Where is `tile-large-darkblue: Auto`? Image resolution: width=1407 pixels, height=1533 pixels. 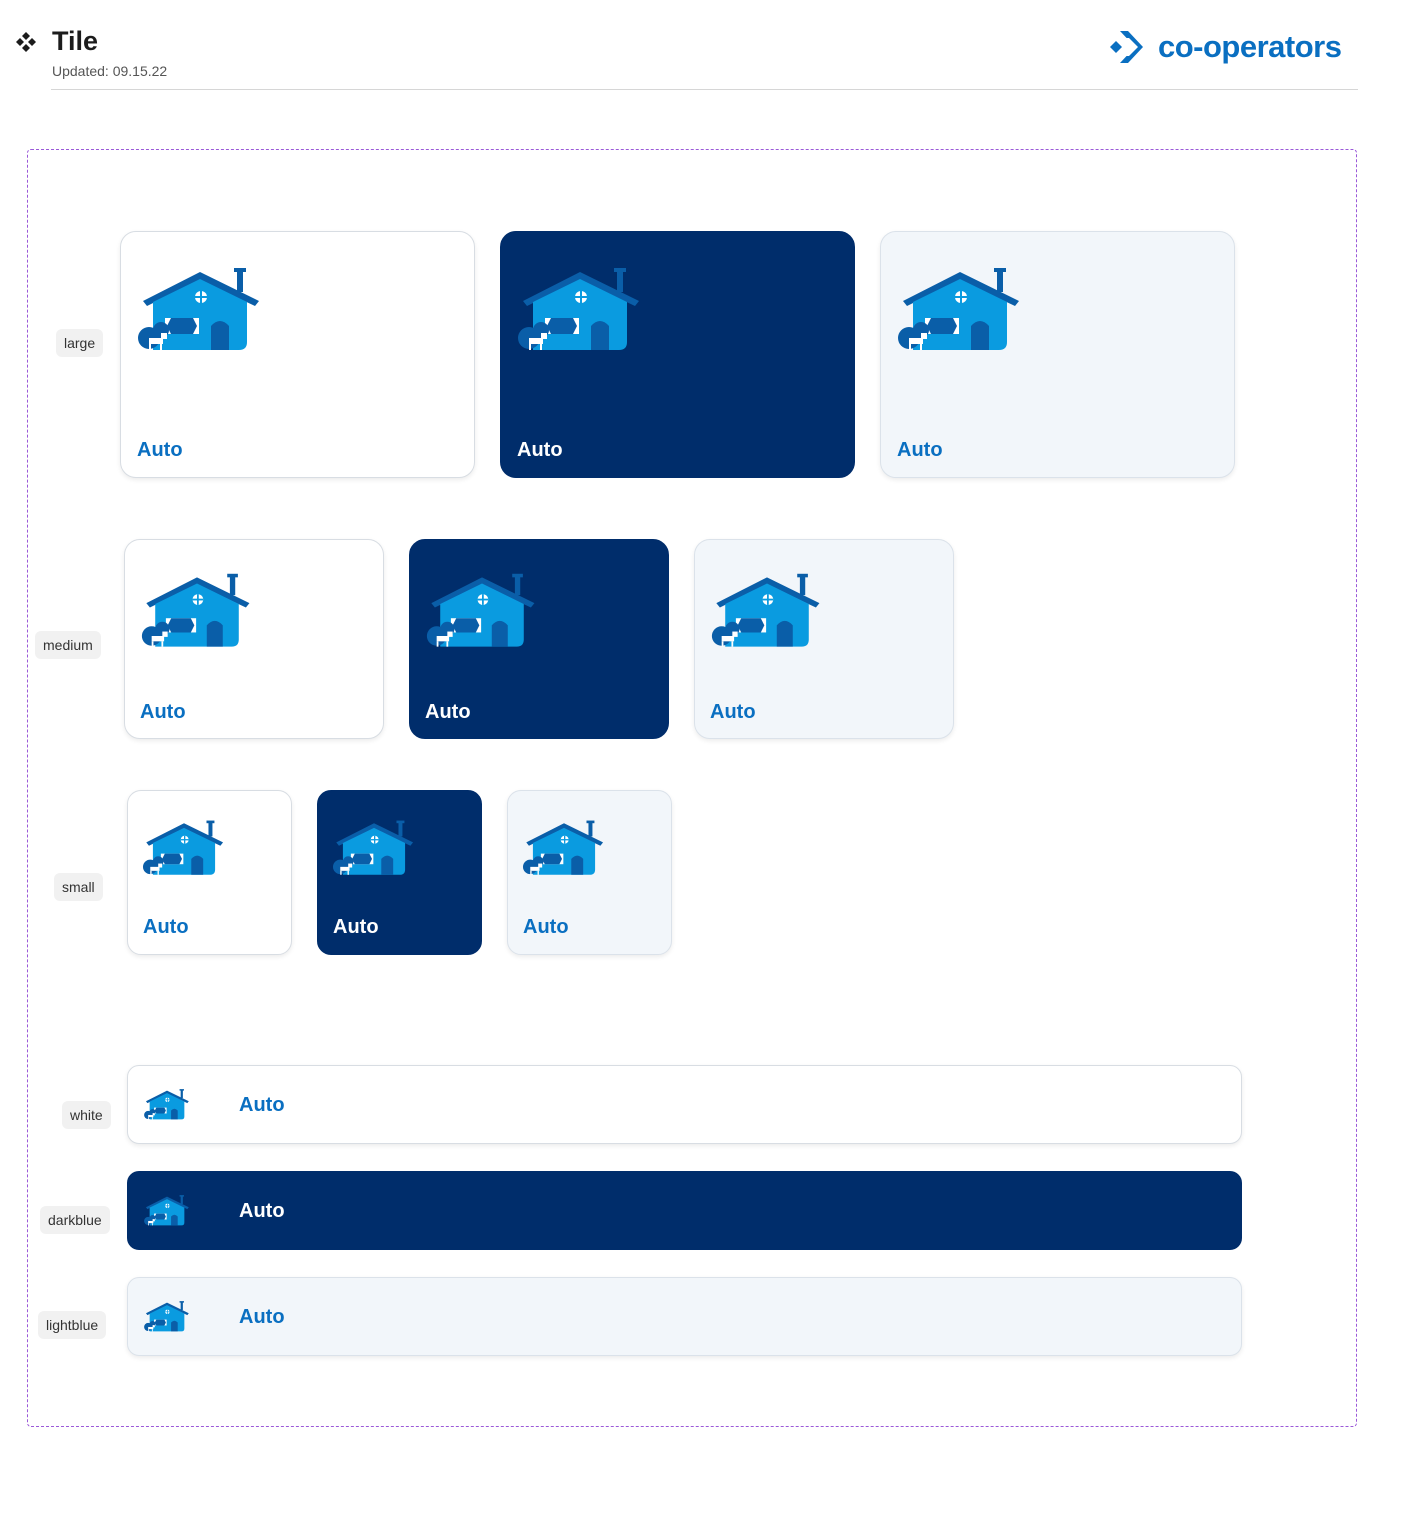
tile-large-darkblue: Auto is located at coordinates (677, 354).